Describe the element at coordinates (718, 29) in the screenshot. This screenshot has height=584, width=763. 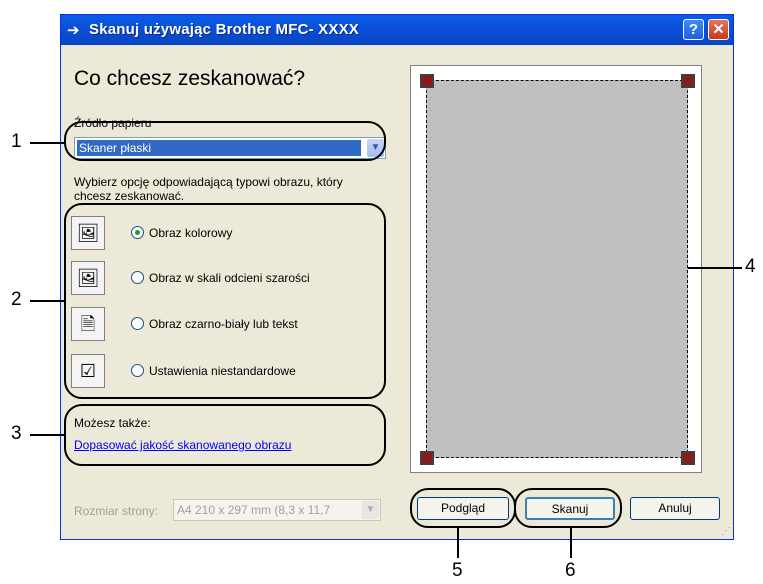
I see `close-button: ✕` at that location.